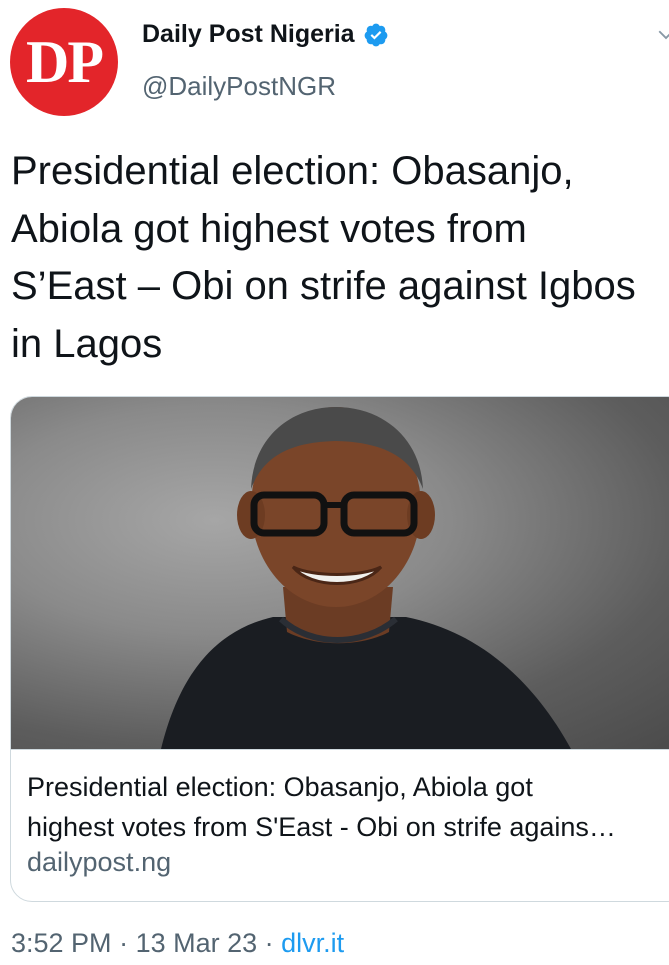  I want to click on tweet-time: 3:52 PM, so click(61, 943).